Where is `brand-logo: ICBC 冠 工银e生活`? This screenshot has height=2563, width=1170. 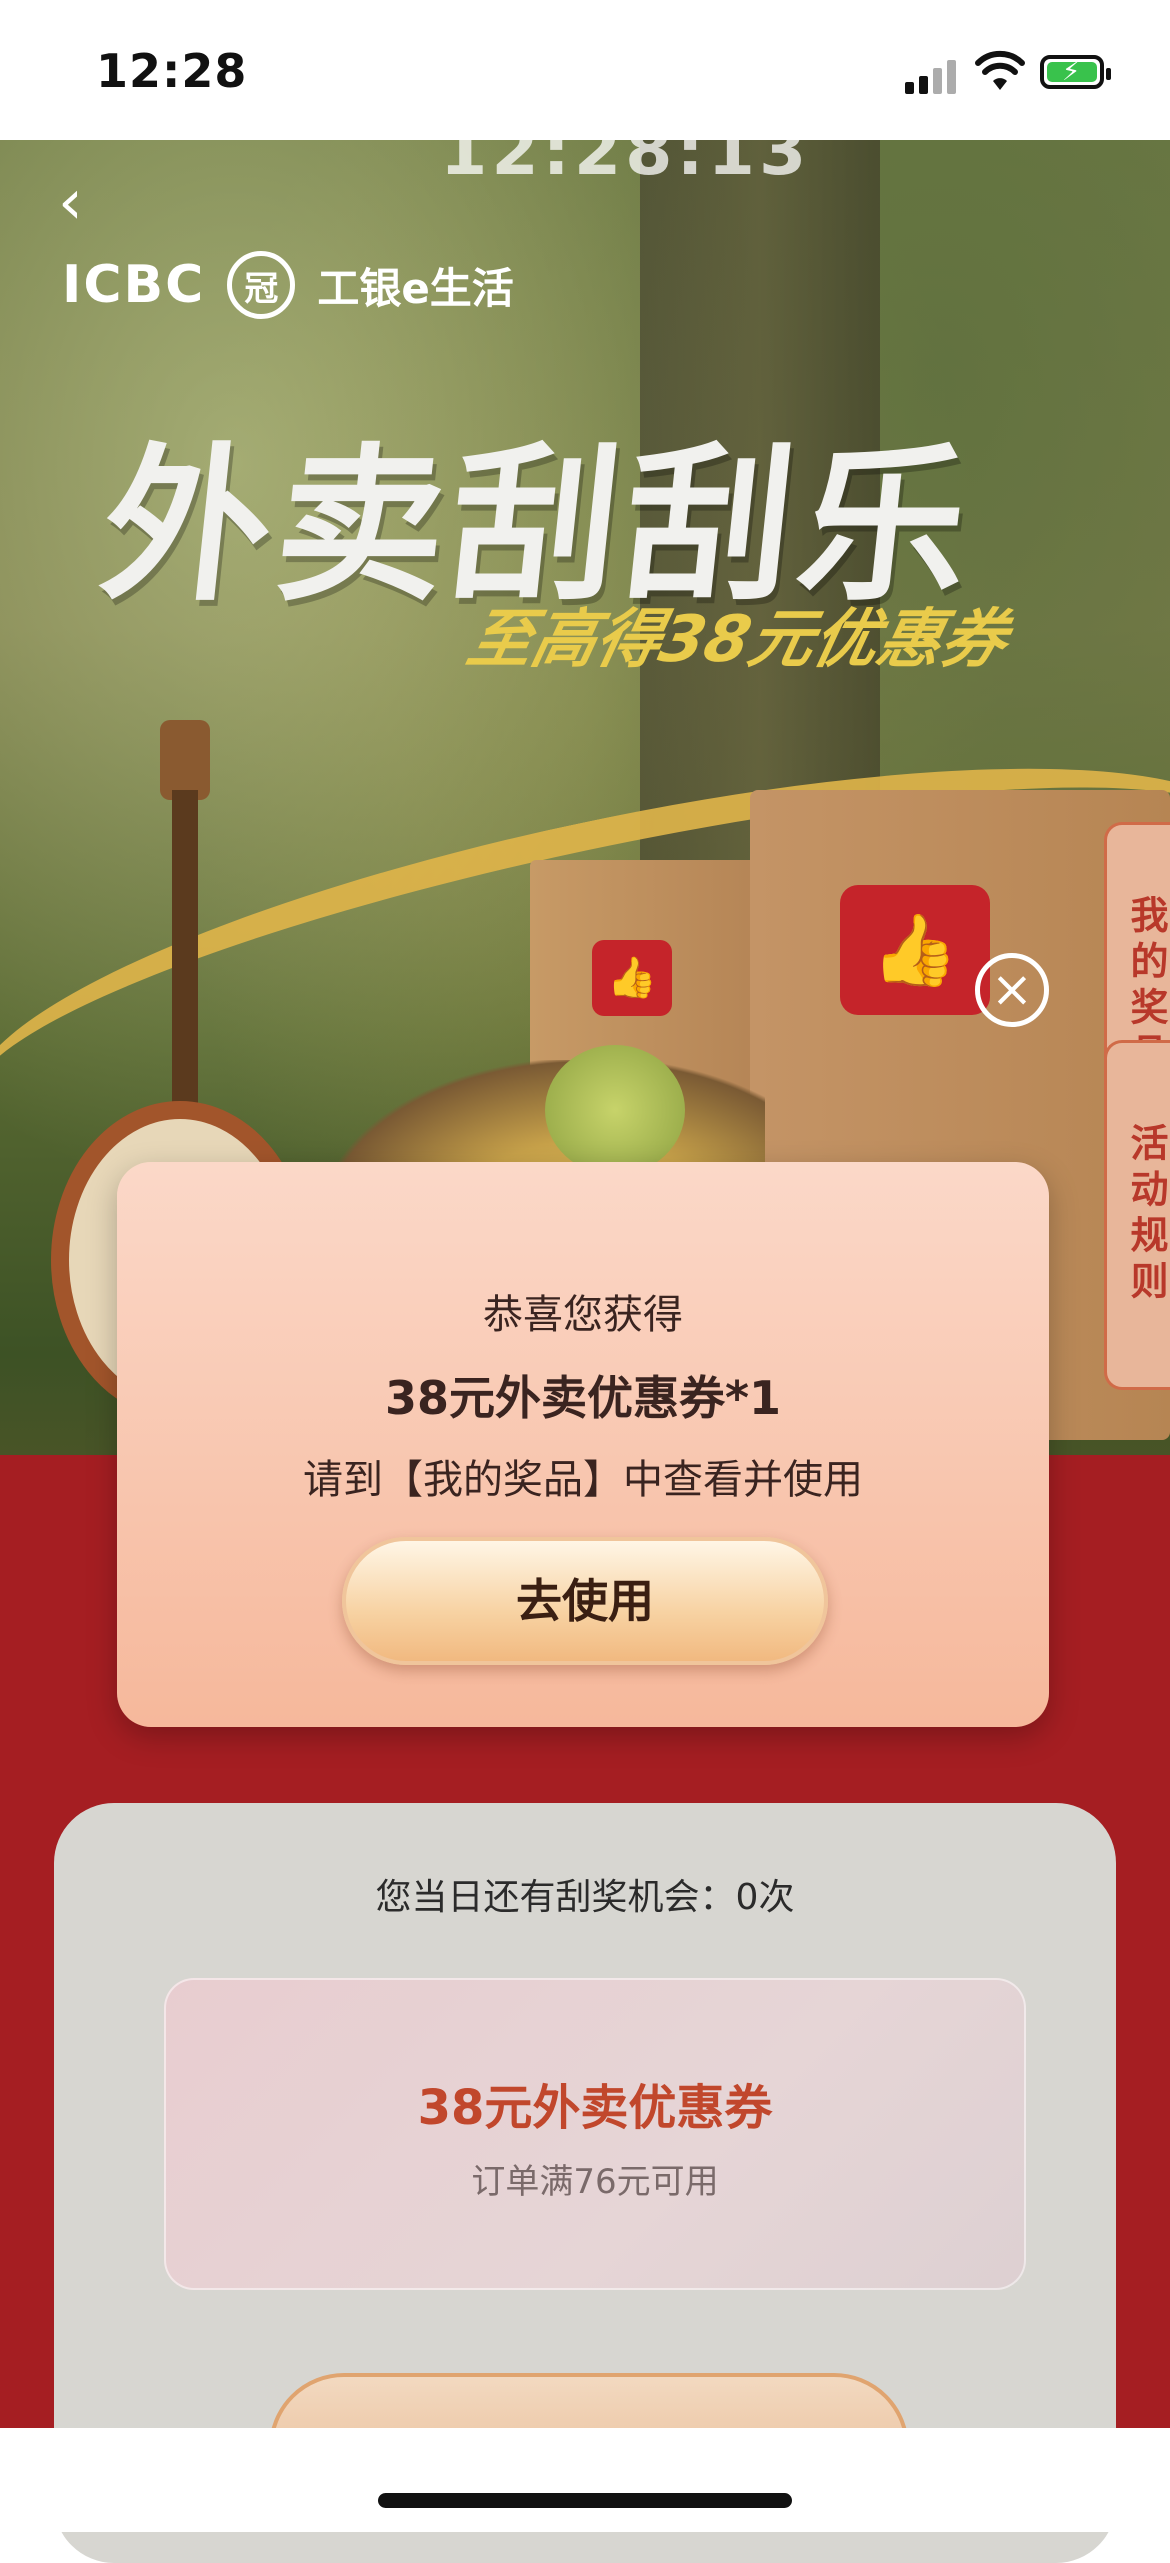 brand-logo: ICBC 冠 工银e生活 is located at coordinates (288, 285).